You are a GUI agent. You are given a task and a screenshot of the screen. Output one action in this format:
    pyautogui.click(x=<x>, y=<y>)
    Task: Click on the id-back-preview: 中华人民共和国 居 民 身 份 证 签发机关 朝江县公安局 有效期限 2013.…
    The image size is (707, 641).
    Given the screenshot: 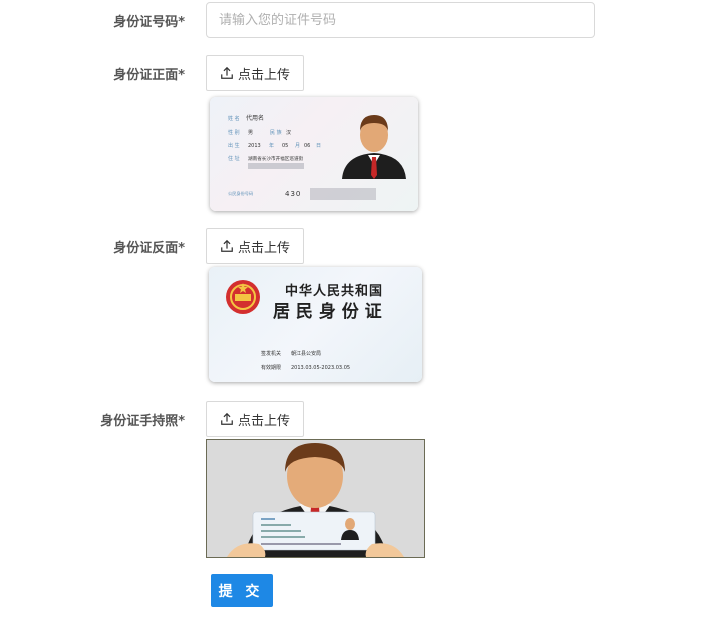 What is the action you would take?
    pyautogui.click(x=315, y=324)
    